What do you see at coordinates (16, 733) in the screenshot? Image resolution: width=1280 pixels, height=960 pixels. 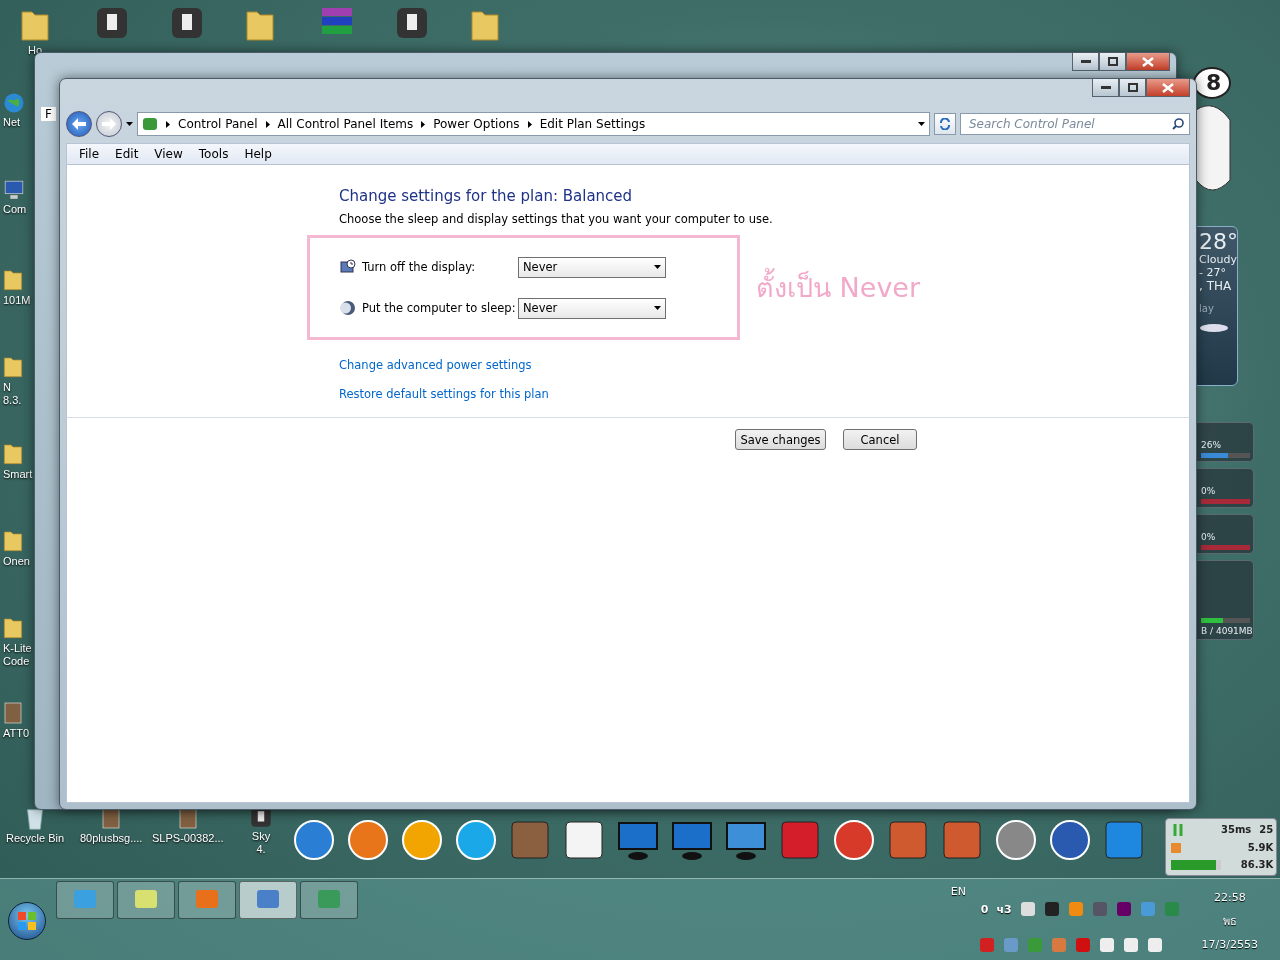 I see `icon-label: ATT0` at bounding box center [16, 733].